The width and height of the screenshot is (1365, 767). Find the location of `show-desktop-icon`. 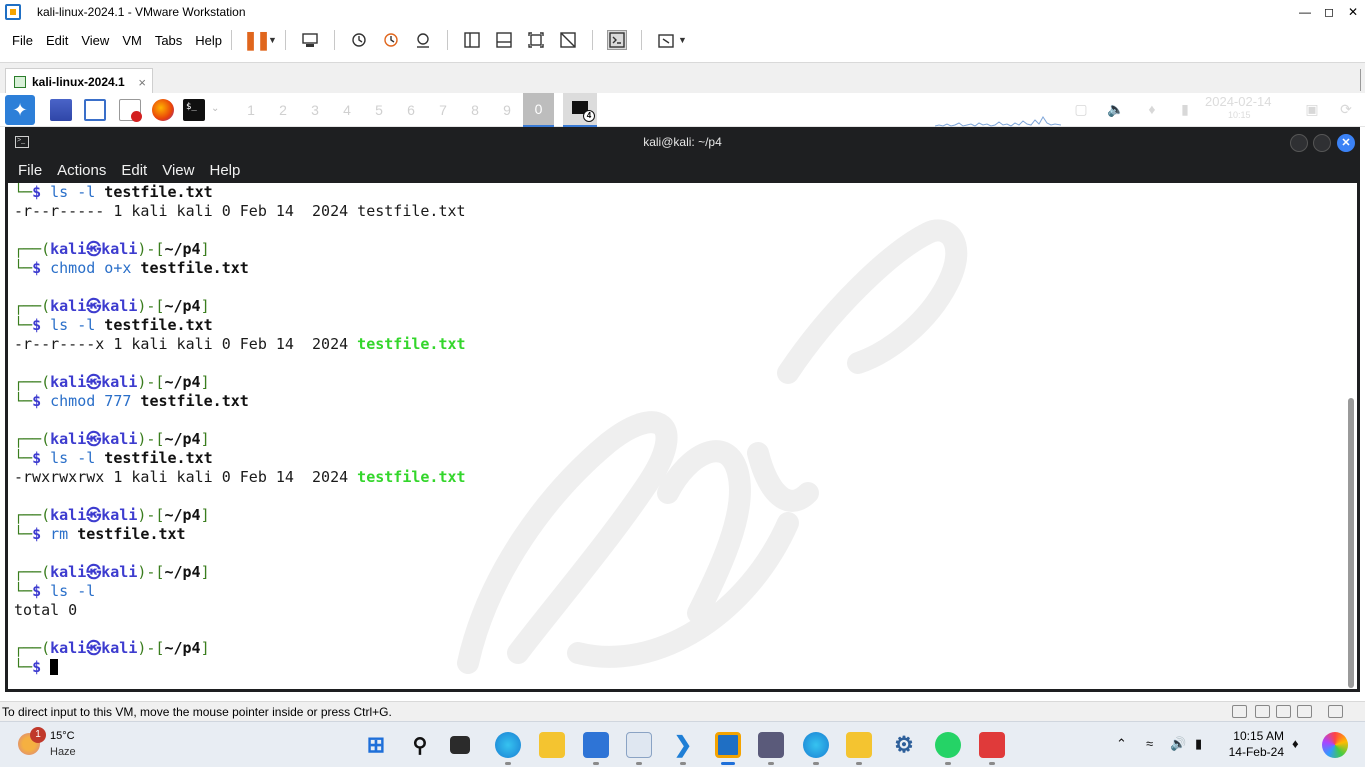

show-desktop-icon is located at coordinates (61, 110).